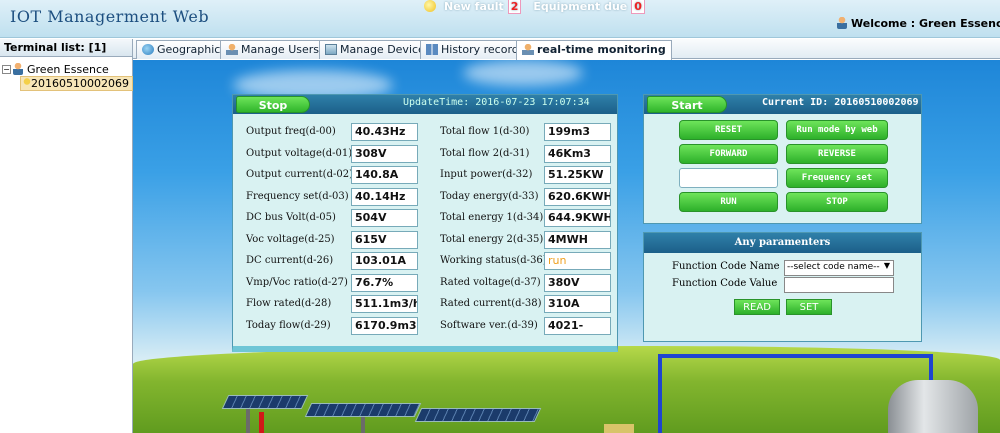  Describe the element at coordinates (489, 196) in the screenshot. I see `field-label: Today energy(d-33)` at that location.